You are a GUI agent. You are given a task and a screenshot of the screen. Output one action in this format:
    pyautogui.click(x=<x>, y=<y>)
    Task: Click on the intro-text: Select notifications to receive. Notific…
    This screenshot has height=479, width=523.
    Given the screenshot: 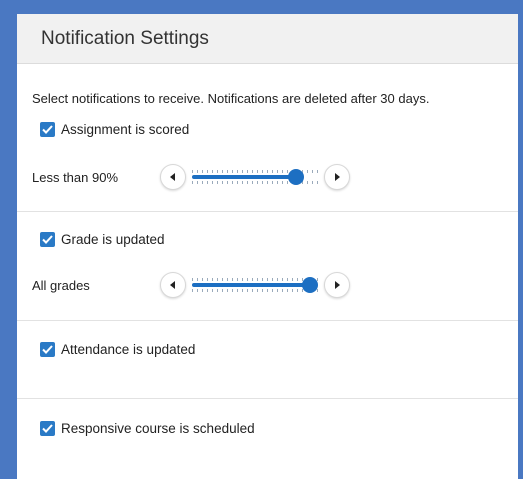 What is the action you would take?
    pyautogui.click(x=231, y=98)
    